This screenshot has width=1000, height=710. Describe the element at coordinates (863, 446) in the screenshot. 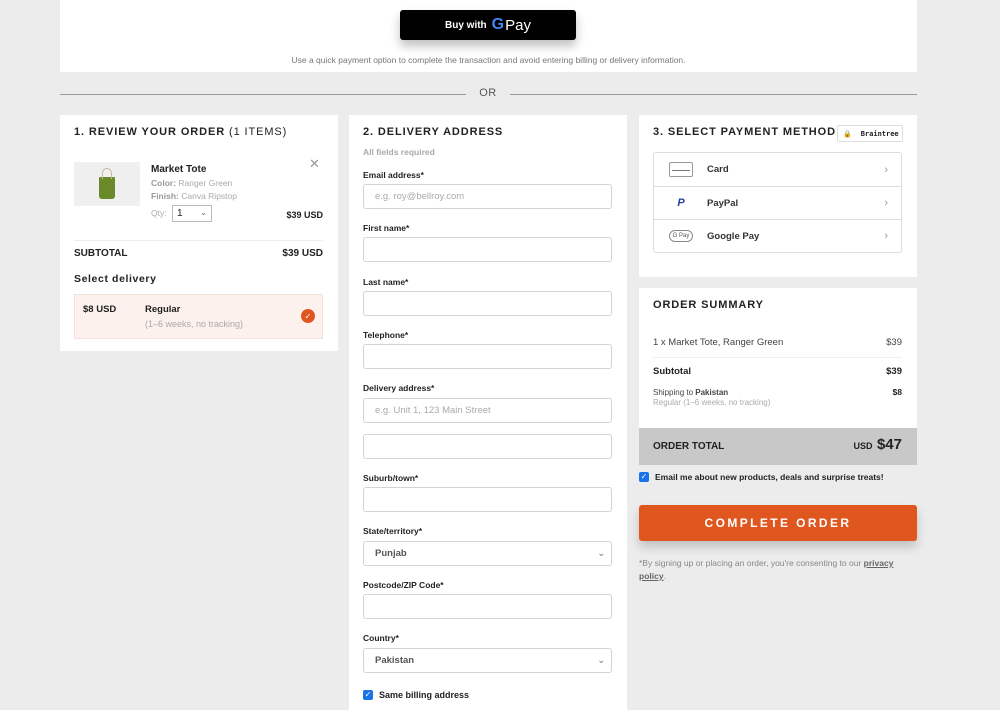

I see `order-total-currency: USD` at that location.